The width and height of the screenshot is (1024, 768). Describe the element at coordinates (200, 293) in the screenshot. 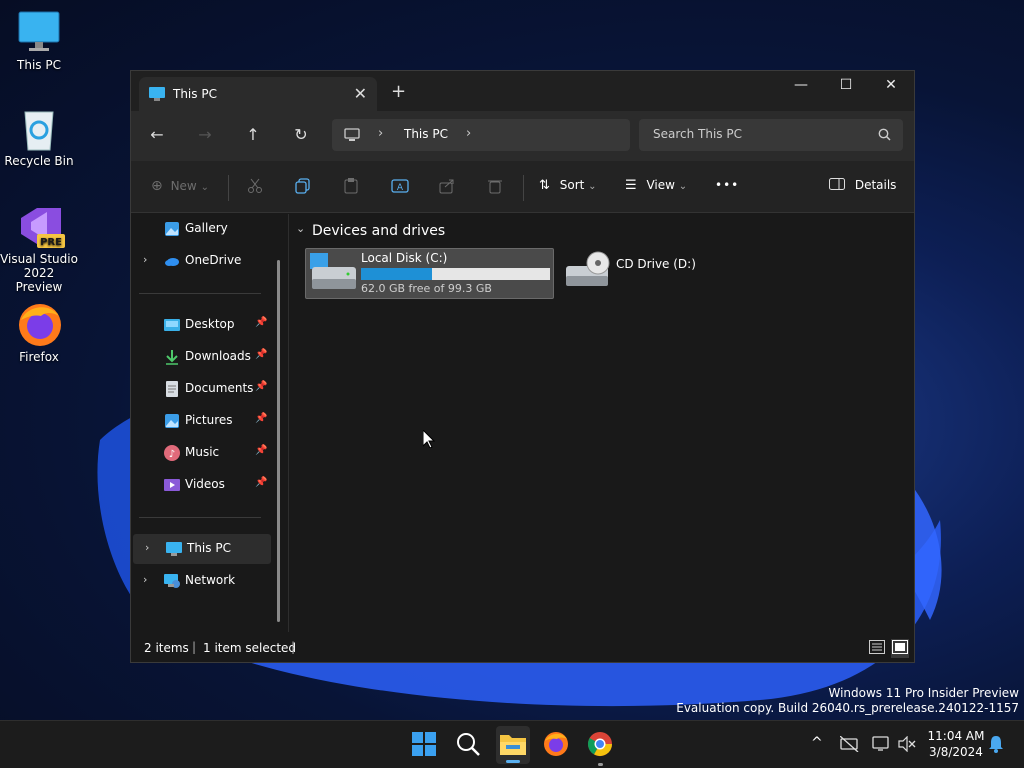

I see `sidebar-divider` at that location.